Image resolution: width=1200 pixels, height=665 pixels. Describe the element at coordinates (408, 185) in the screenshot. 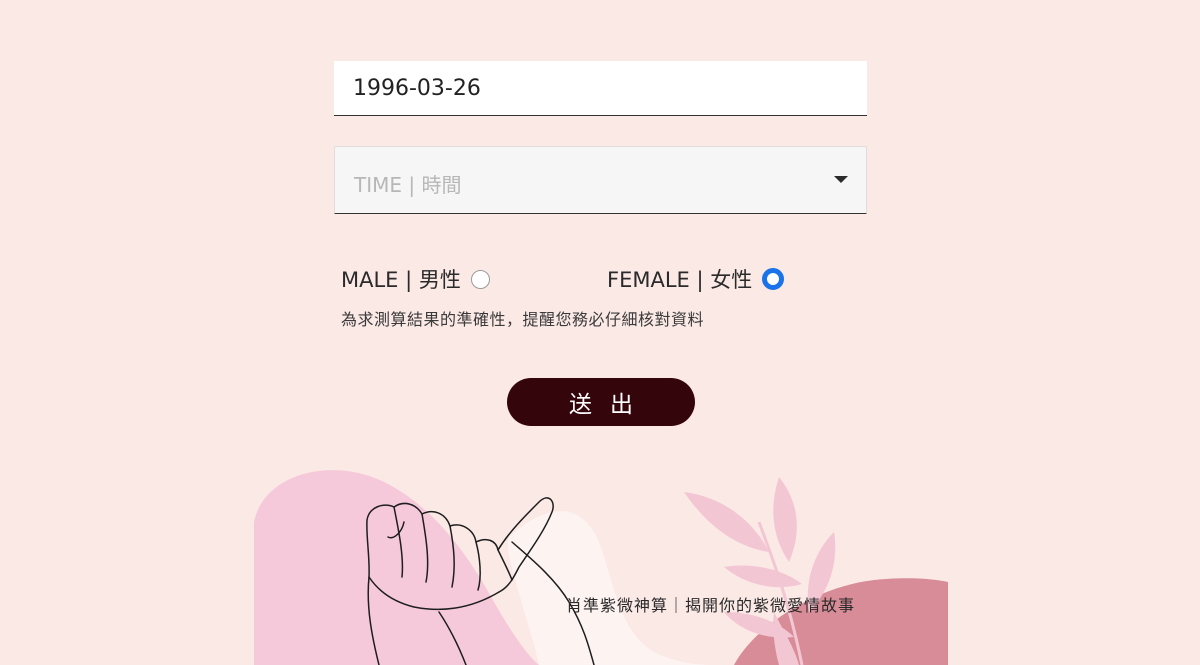

I see `time-placeholder: TIME | 時間` at that location.